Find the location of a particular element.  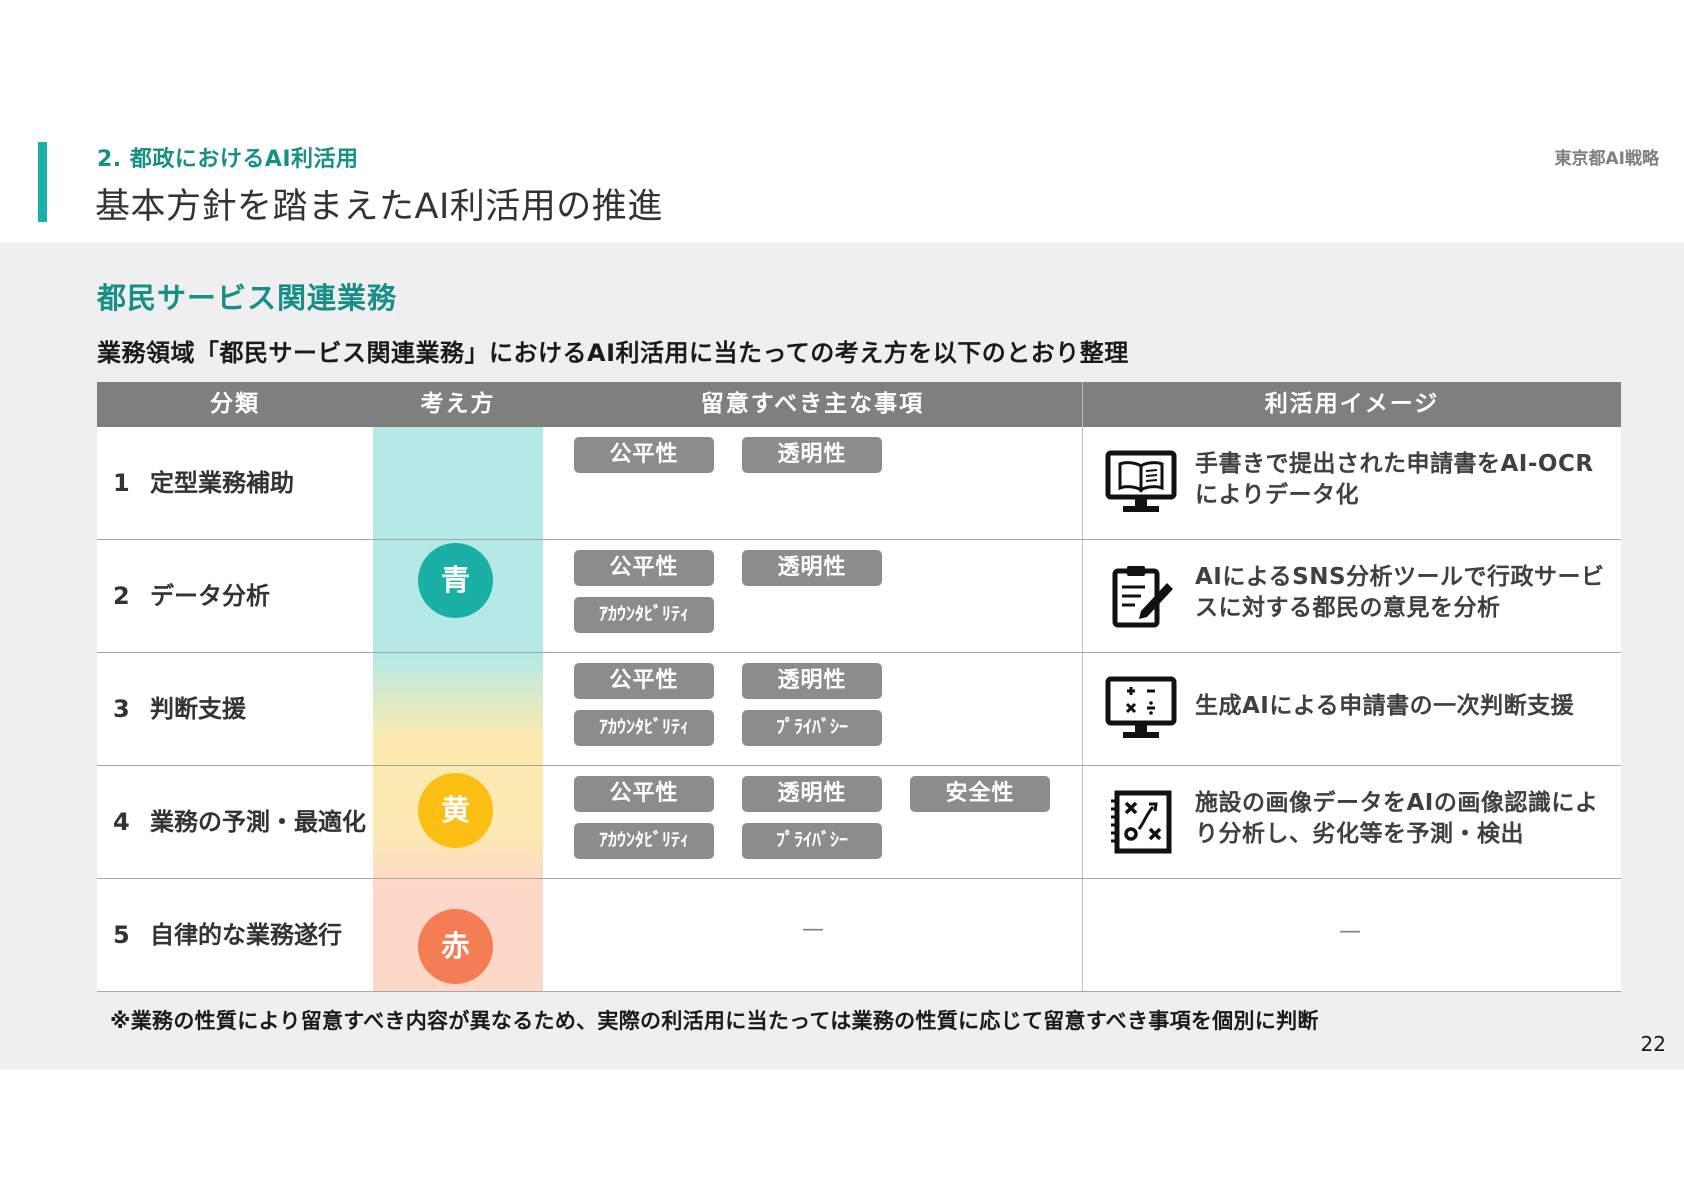

header-category: 分類 is located at coordinates (235, 404).